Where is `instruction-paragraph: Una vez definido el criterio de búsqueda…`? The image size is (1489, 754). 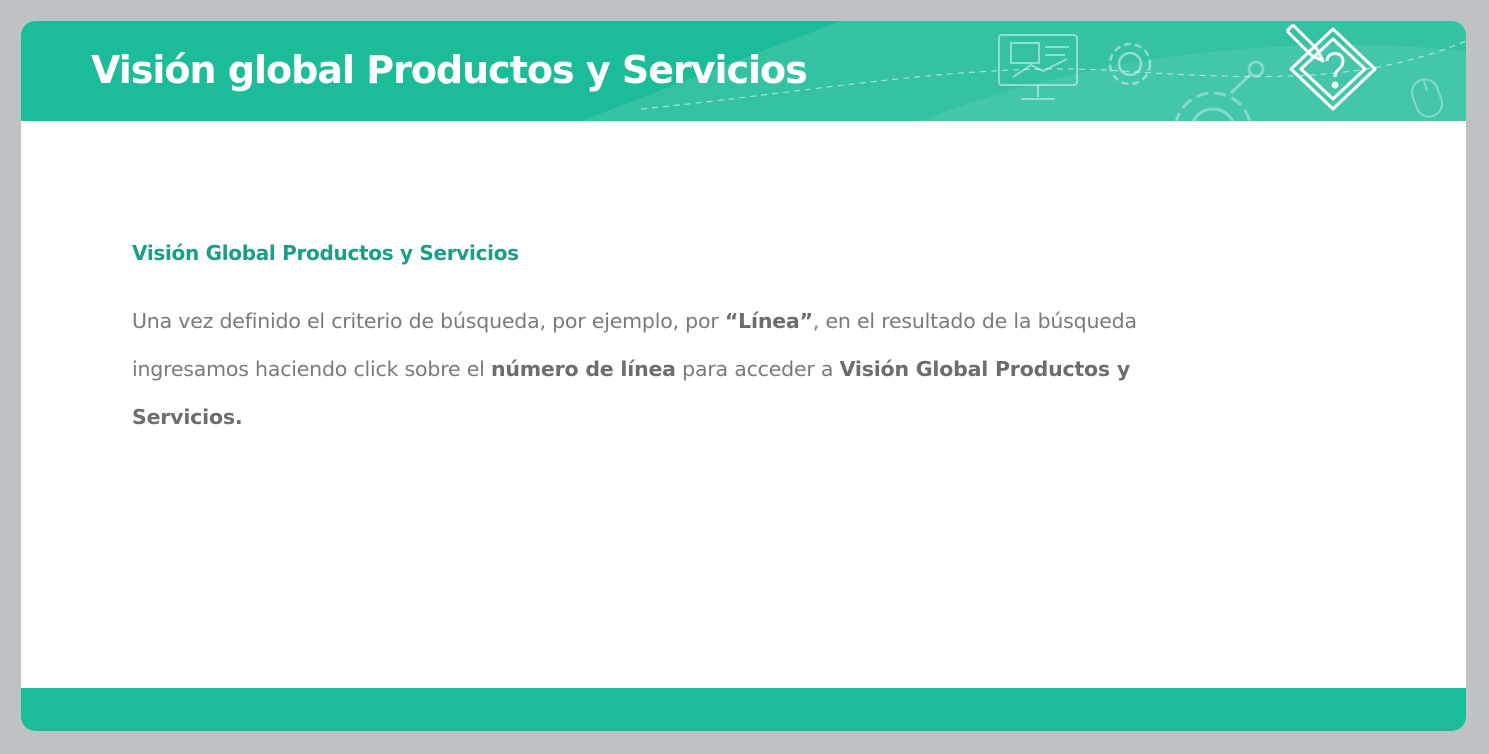
instruction-paragraph: Una vez definido el criterio de búsqueda… is located at coordinates (662, 369).